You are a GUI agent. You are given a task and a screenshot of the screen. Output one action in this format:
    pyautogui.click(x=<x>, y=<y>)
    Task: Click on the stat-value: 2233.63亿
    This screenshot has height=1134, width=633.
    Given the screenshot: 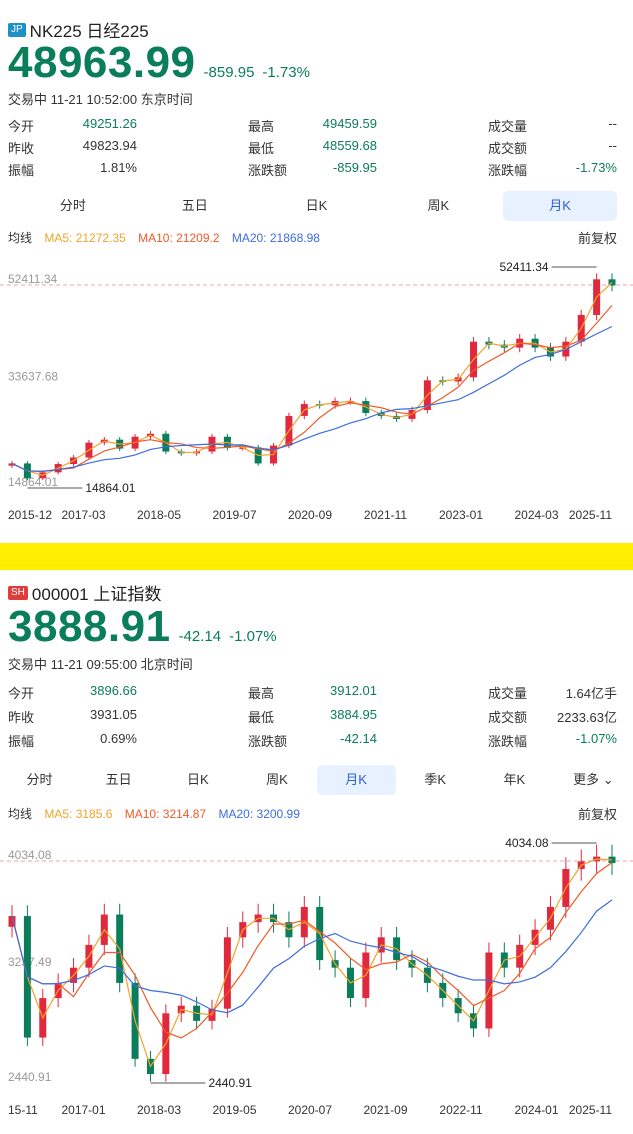 What is the action you would take?
    pyautogui.click(x=587, y=717)
    